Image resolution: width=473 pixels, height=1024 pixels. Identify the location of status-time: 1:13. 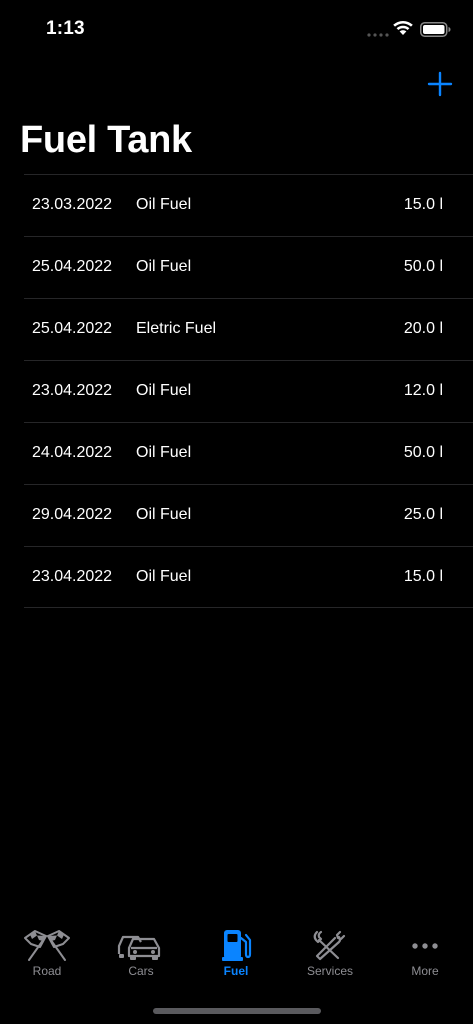
(65, 28).